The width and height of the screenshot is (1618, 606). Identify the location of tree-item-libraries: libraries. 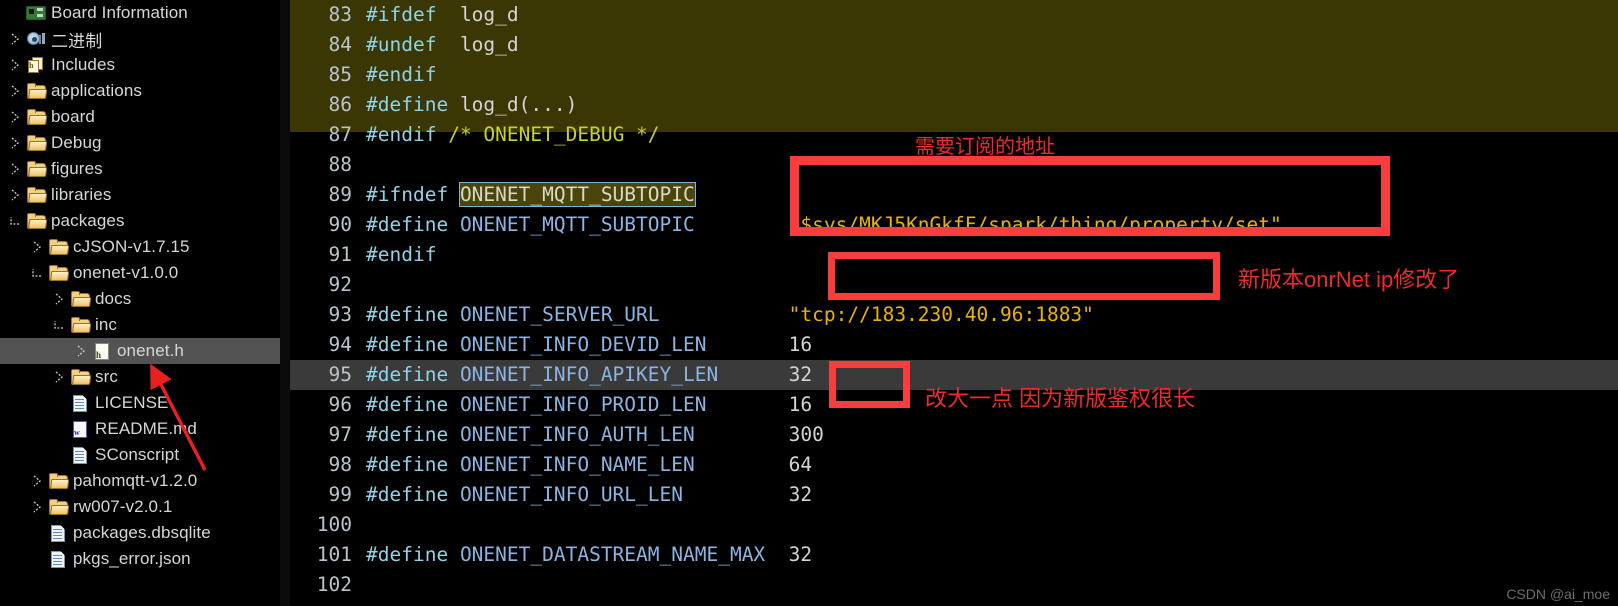
(145, 195).